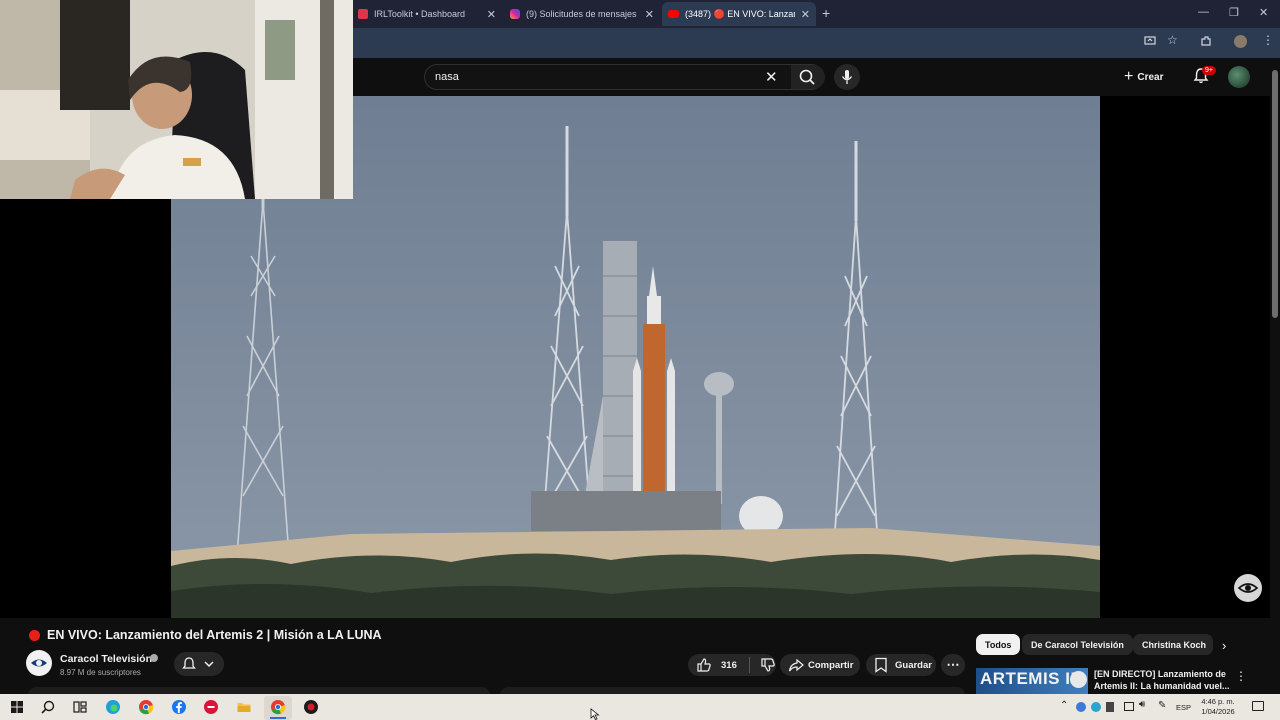 The image size is (1280, 720). What do you see at coordinates (447, 77) in the screenshot?
I see `search-input: nasa` at bounding box center [447, 77].